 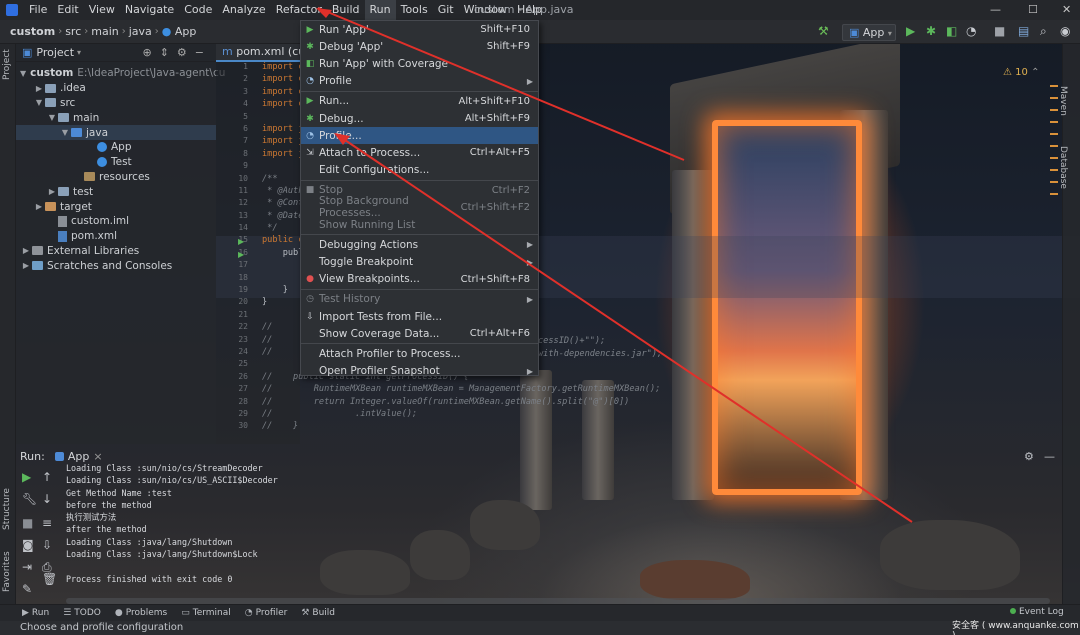 I want to click on annotation-arrow, so click(x=501, y=84).